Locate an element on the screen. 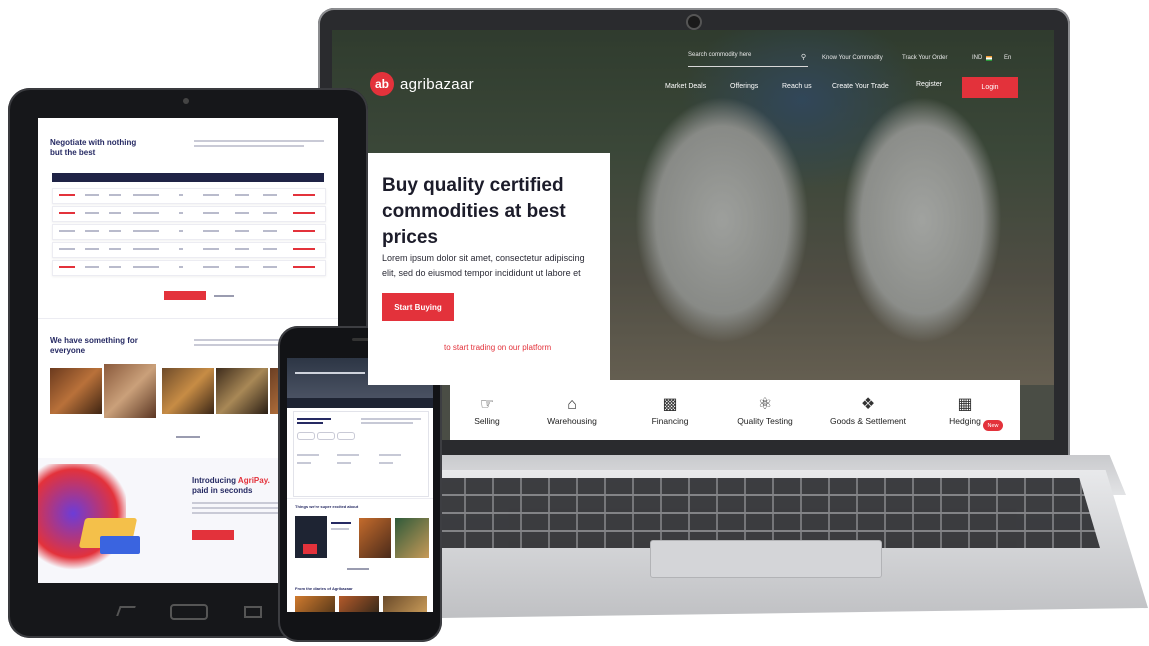 The width and height of the screenshot is (1149, 646). tablet-create-trade-button is located at coordinates (185, 295).